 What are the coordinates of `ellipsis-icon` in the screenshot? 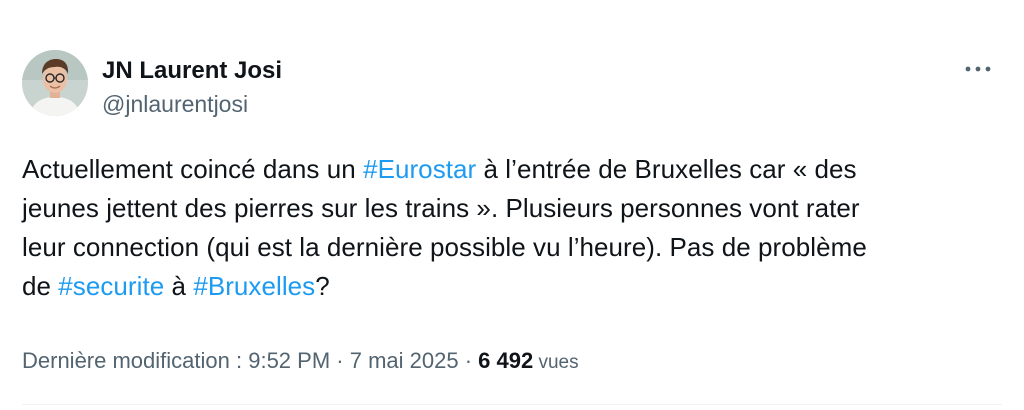 It's located at (978, 69).